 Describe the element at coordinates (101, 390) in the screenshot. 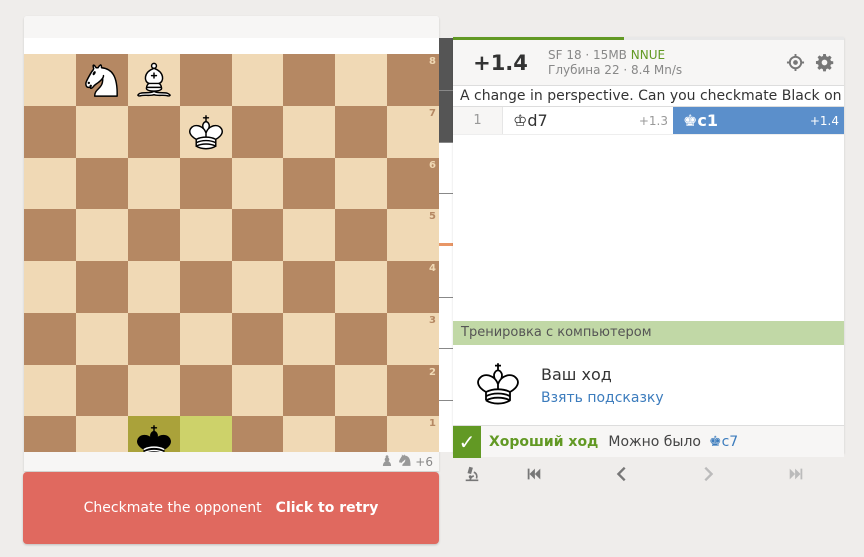

I see `square-b2` at that location.